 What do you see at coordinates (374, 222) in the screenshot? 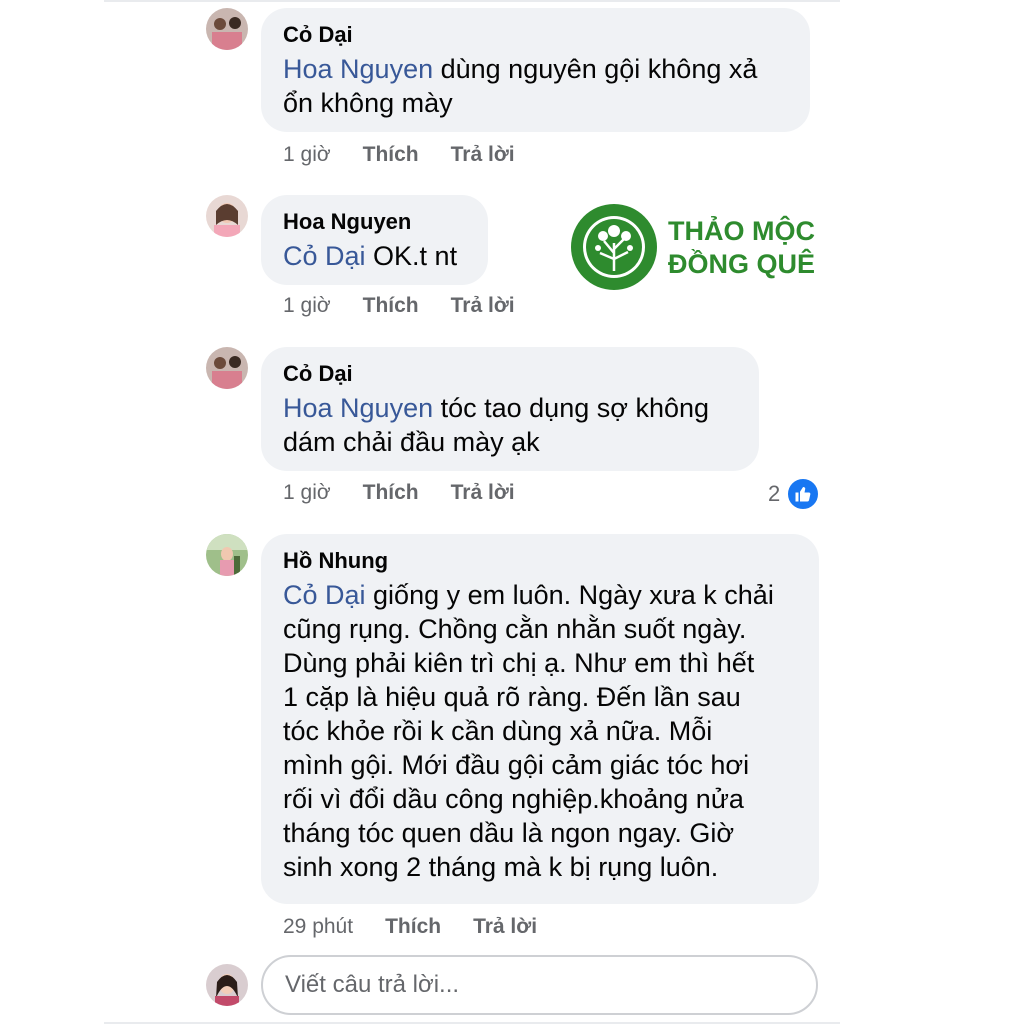
I see `comment-author: Hoa Nguyen` at bounding box center [374, 222].